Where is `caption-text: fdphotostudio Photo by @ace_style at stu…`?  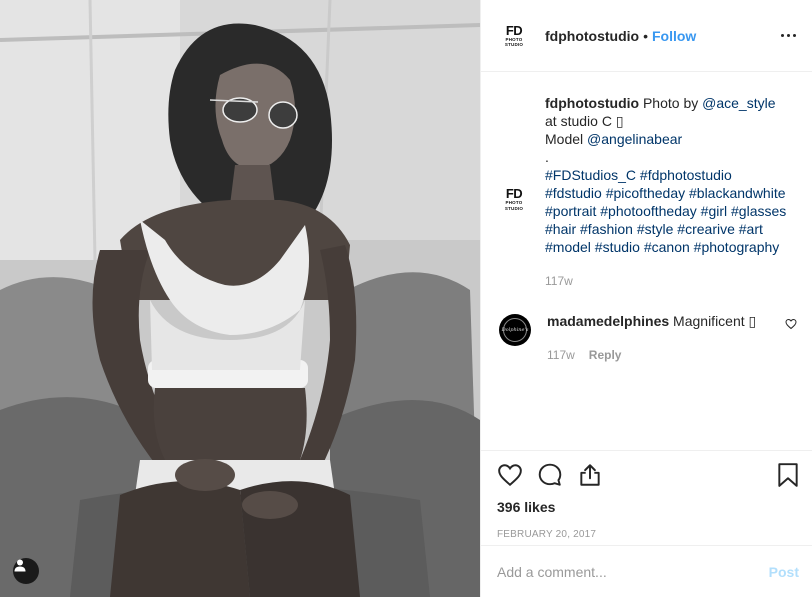
caption-text: fdphotostudio Photo by @ace_style at stu… is located at coordinates (667, 175).